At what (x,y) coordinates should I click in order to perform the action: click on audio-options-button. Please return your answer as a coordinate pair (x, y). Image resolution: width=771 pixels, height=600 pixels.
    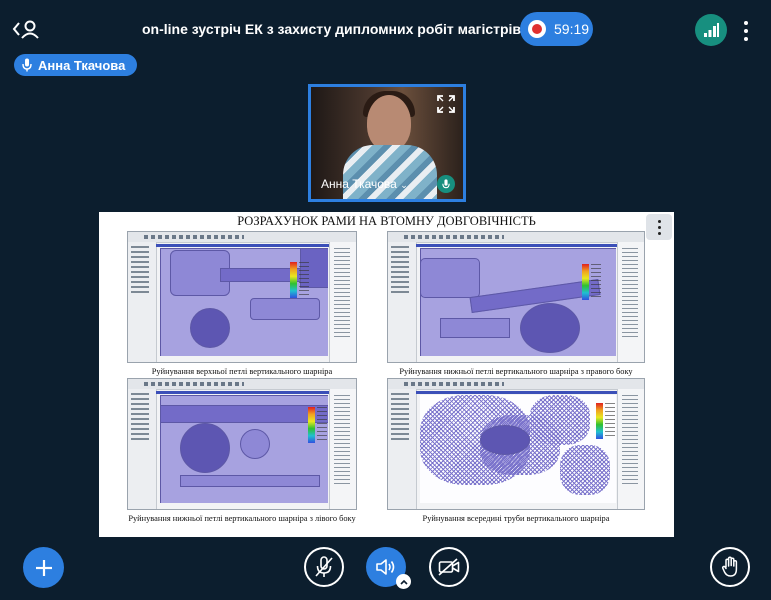
    Looking at the image, I should click on (403, 581).